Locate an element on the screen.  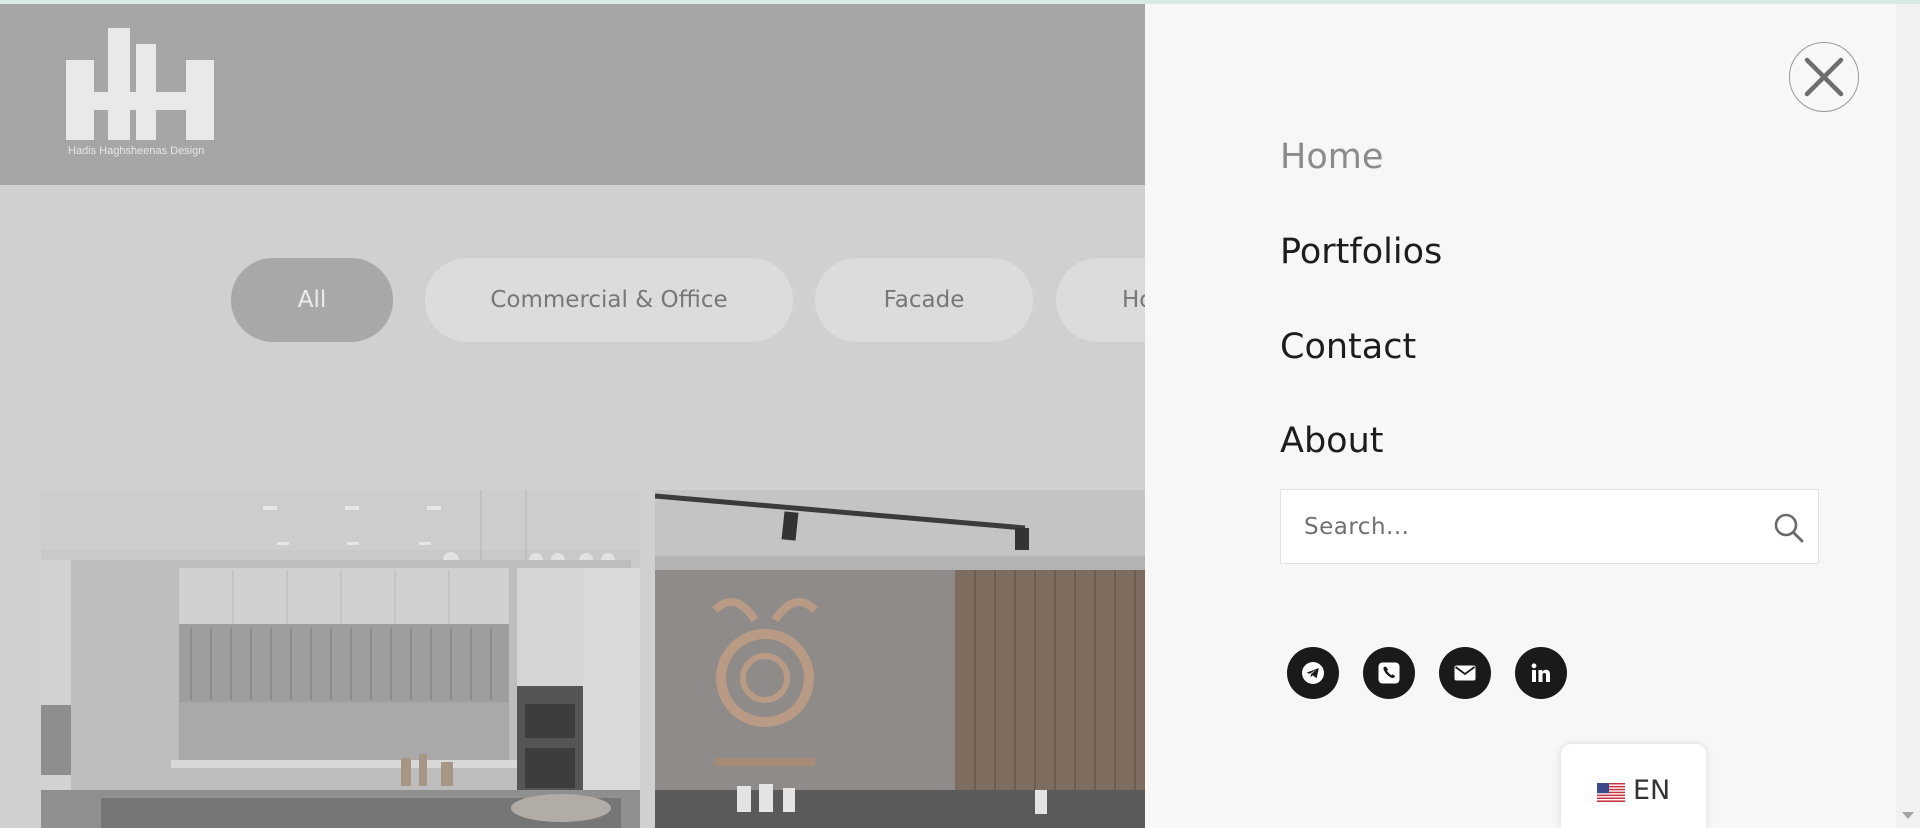
linkedin-button is located at coordinates (1541, 673).